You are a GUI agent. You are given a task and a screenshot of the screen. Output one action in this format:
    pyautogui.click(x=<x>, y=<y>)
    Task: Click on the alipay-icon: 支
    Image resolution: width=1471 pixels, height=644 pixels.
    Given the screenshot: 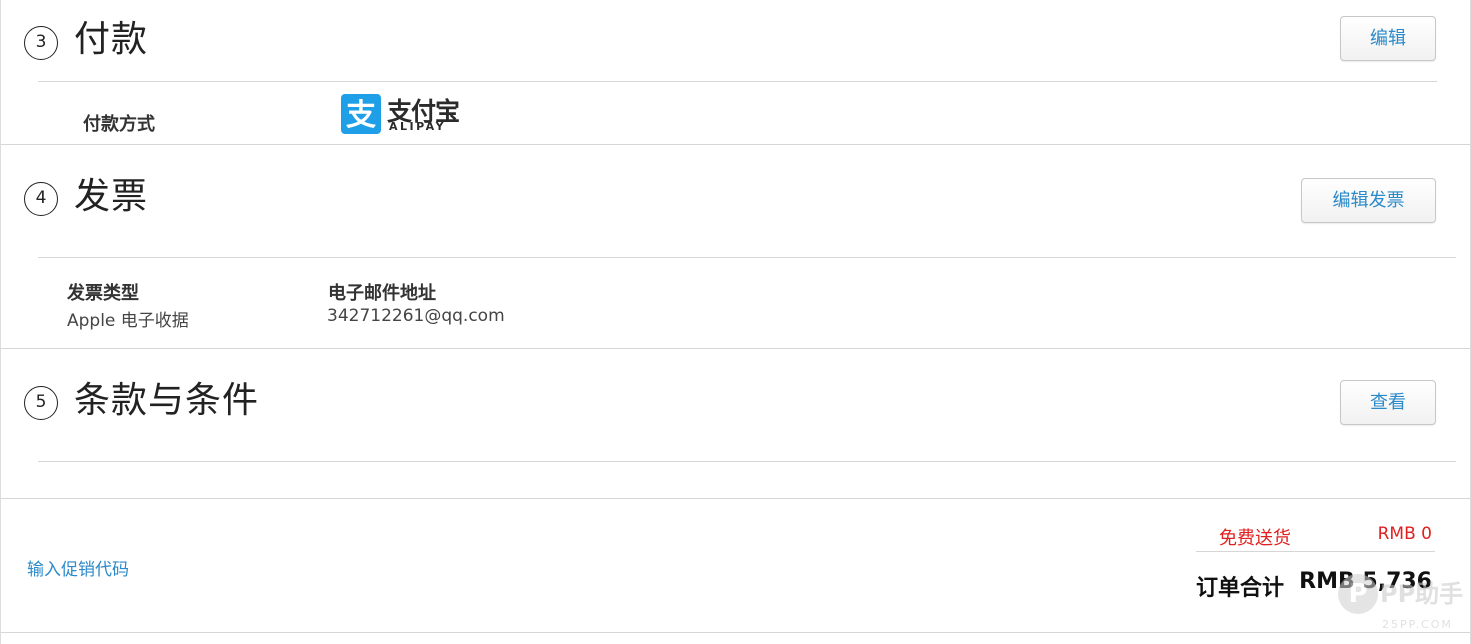 What is the action you would take?
    pyautogui.click(x=361, y=114)
    